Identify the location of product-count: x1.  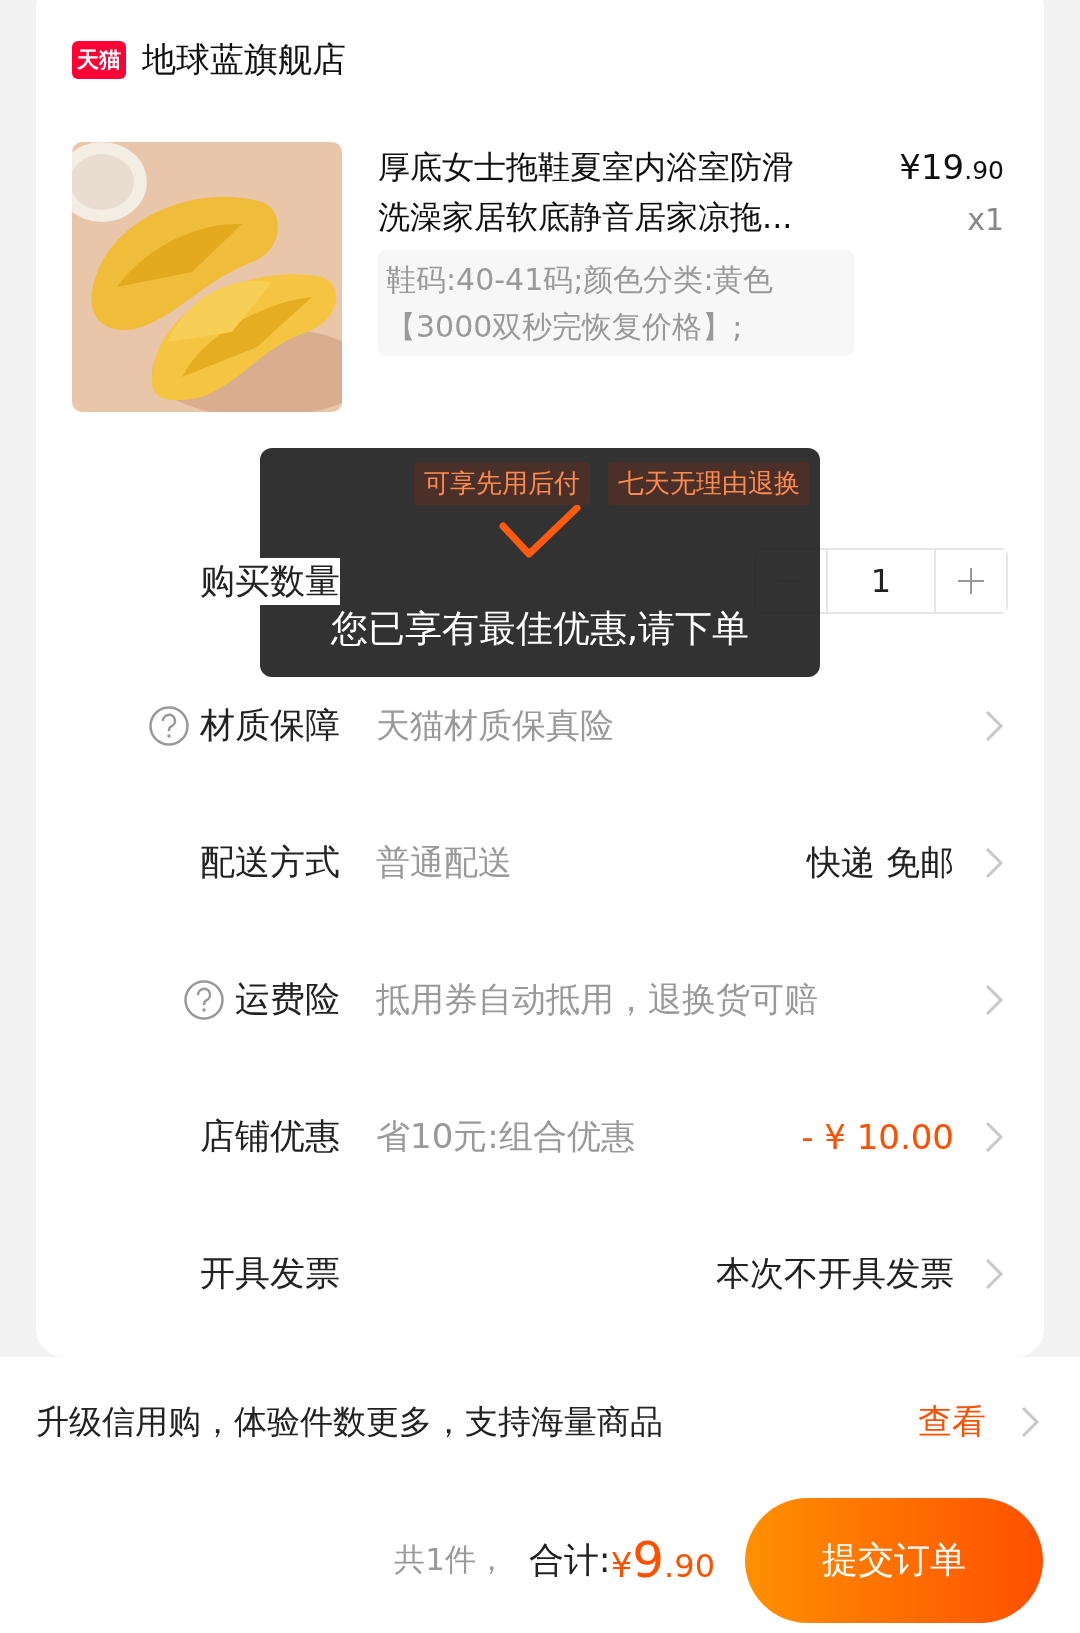
(985, 220).